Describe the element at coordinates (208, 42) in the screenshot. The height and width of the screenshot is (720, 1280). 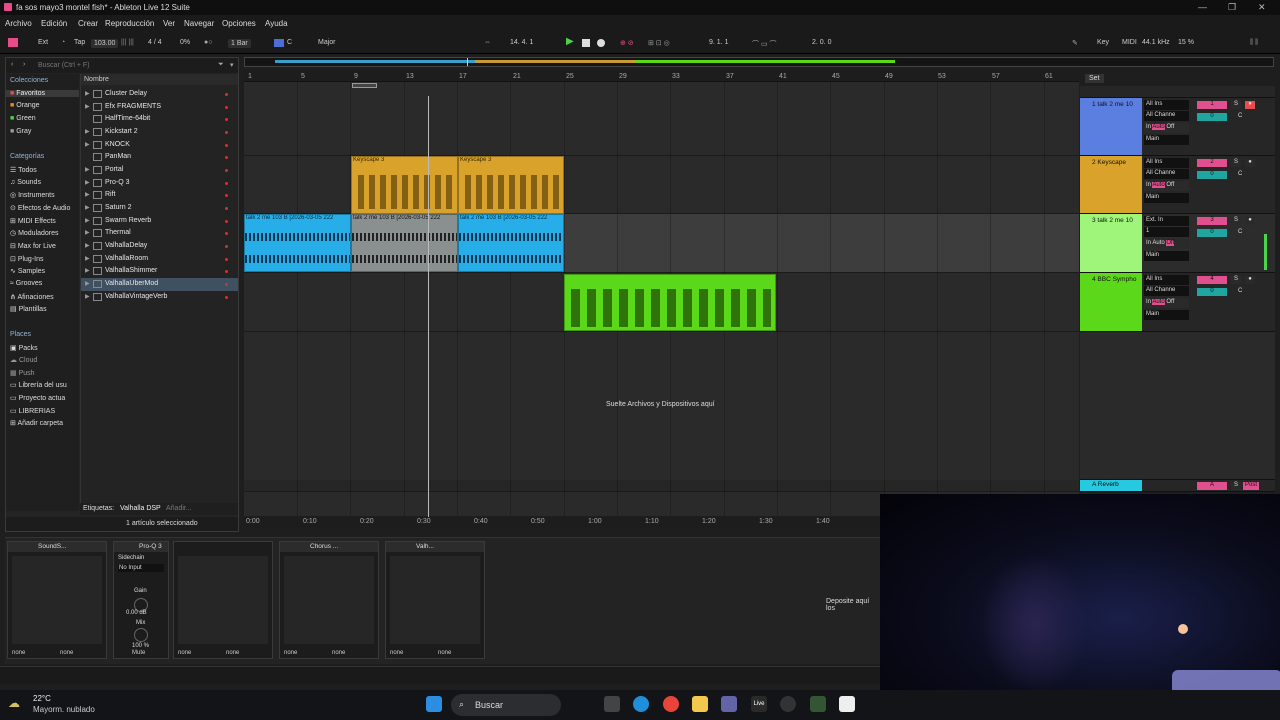
I see `follow-icon: ●○` at that location.